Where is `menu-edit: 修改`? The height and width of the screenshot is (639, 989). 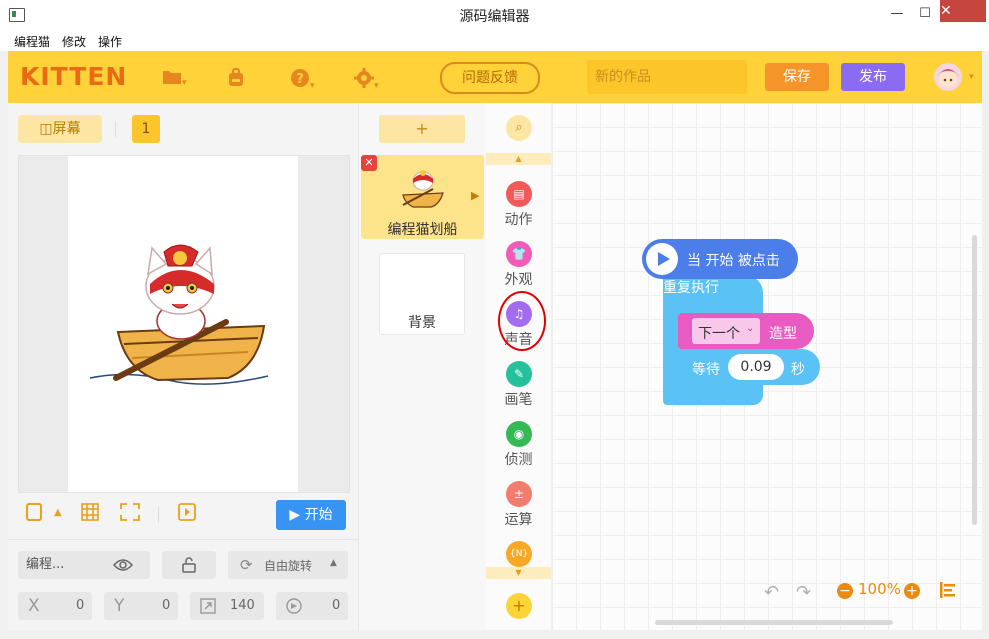 menu-edit: 修改 is located at coordinates (74, 41).